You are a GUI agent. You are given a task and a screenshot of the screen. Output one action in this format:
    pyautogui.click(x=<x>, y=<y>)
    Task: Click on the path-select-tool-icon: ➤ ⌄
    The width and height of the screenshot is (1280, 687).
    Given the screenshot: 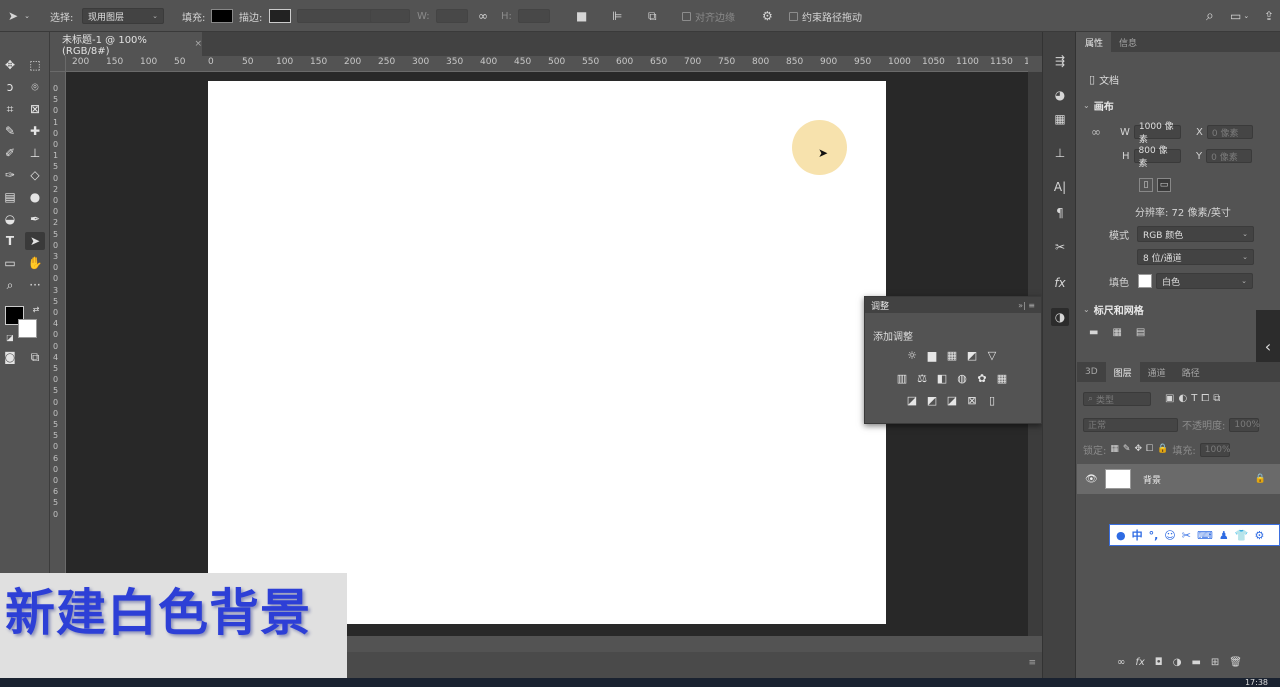 What is the action you would take?
    pyautogui.click(x=19, y=16)
    